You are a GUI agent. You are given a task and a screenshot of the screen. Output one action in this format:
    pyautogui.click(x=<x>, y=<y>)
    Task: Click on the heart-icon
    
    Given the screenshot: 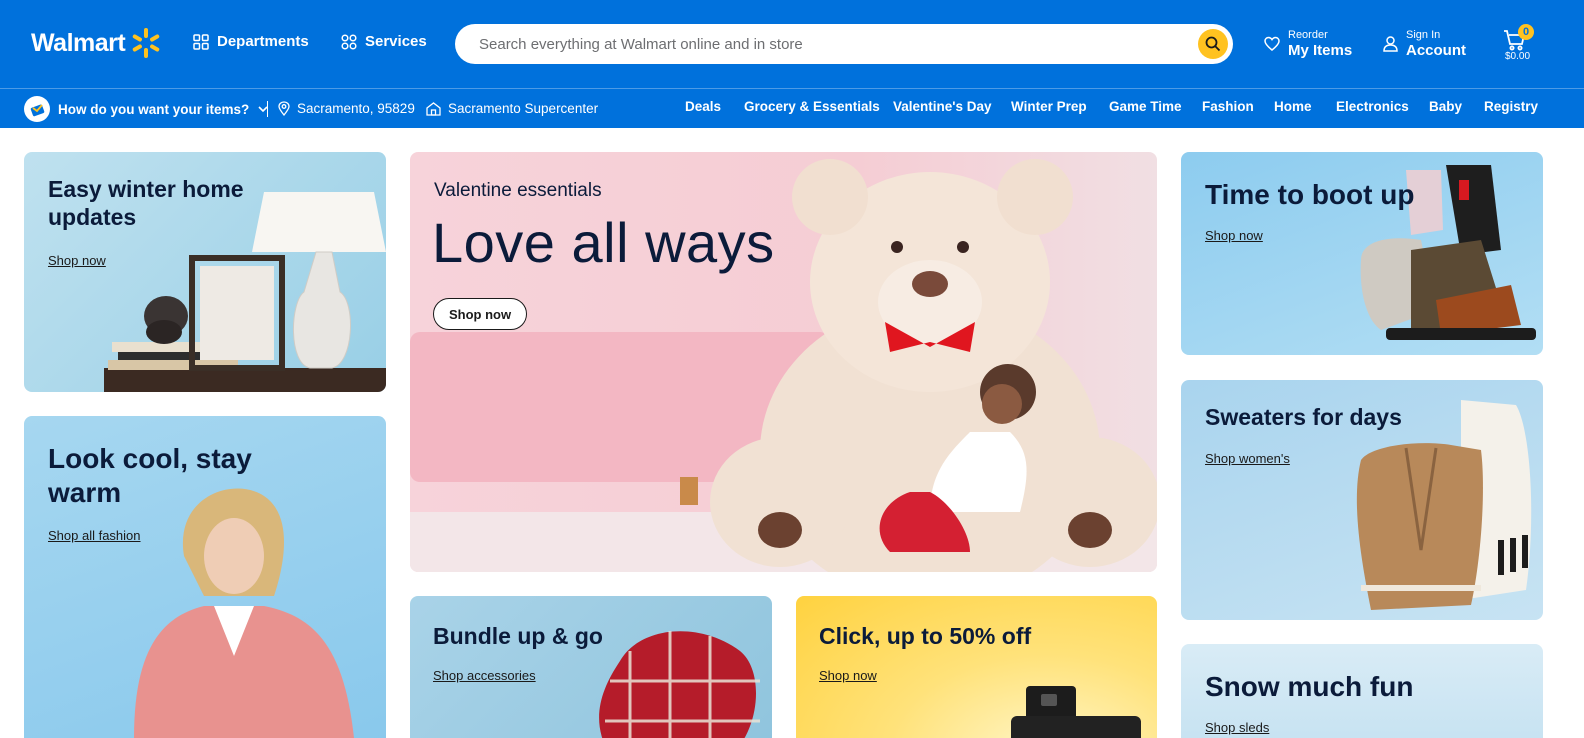 What is the action you would take?
    pyautogui.click(x=1272, y=43)
    